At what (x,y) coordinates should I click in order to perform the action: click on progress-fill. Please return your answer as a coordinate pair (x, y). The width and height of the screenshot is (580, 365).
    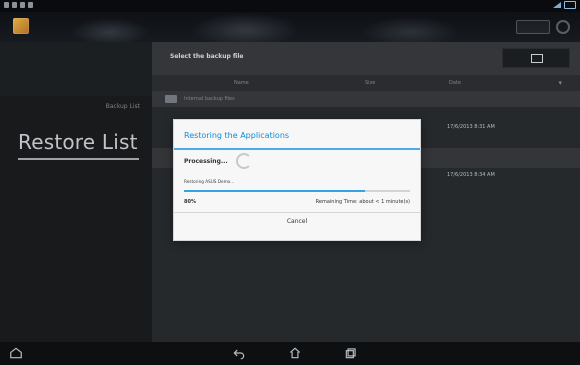
    Looking at the image, I should click on (274, 191).